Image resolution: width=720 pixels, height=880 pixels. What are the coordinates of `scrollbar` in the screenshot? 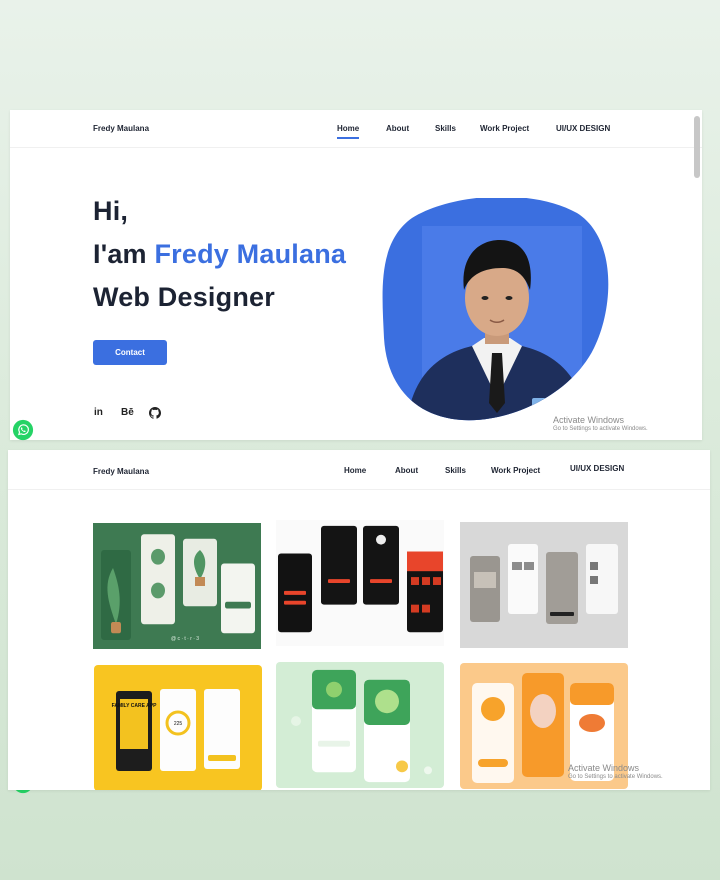 It's located at (697, 147).